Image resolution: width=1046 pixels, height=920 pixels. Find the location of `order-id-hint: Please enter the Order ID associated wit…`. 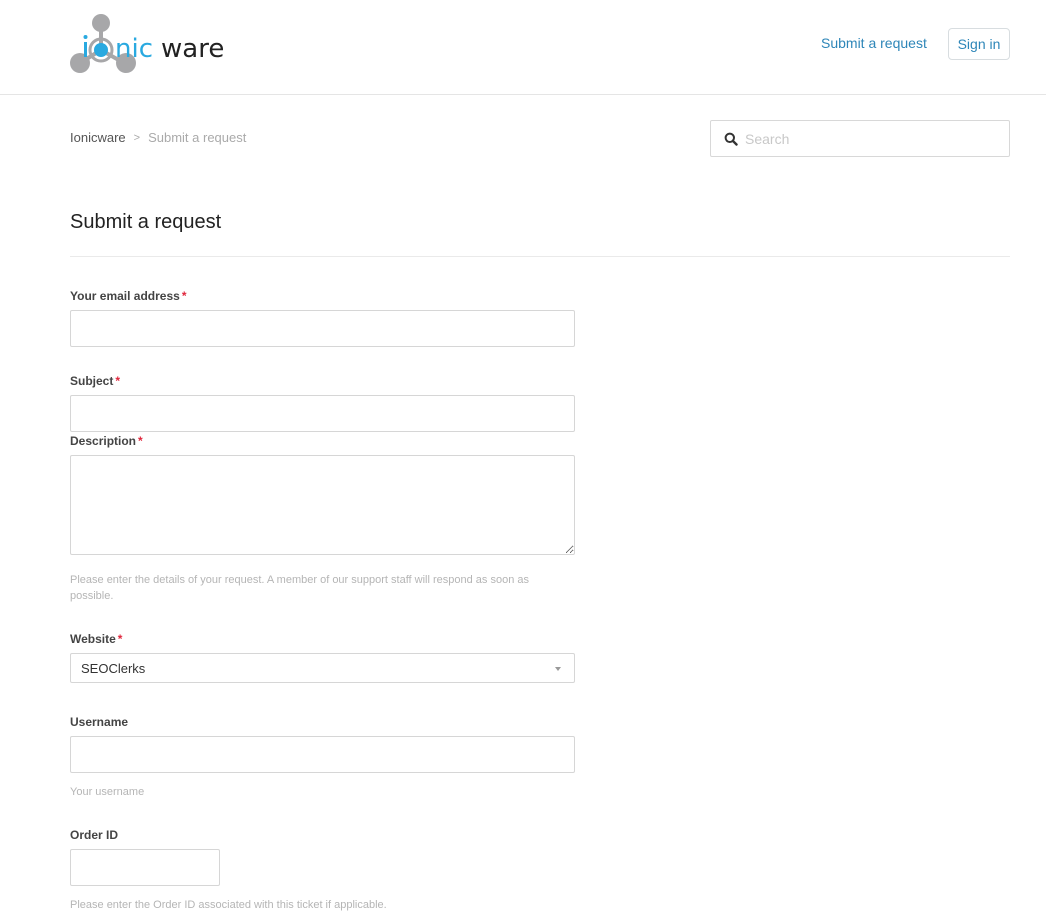

order-id-hint: Please enter the Order ID associated wit… is located at coordinates (228, 905).